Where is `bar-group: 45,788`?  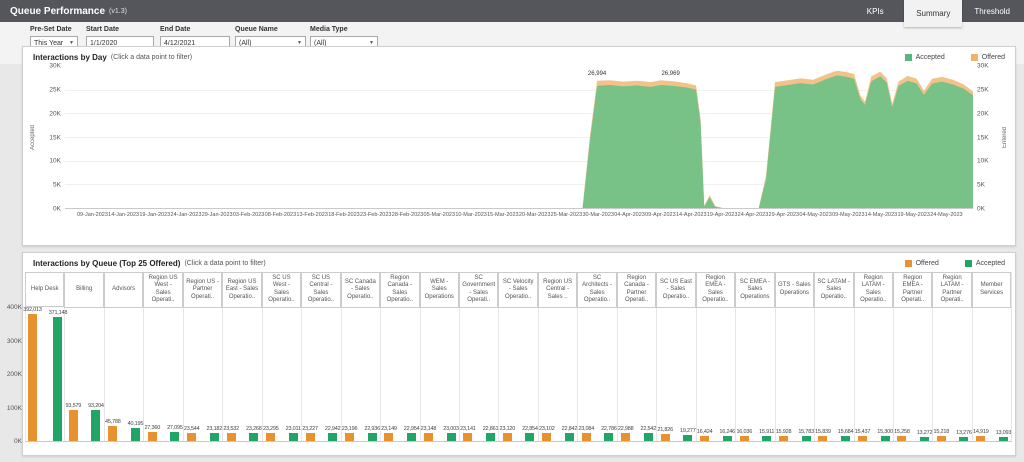
bar-group: 45,788 is located at coordinates (113, 374).